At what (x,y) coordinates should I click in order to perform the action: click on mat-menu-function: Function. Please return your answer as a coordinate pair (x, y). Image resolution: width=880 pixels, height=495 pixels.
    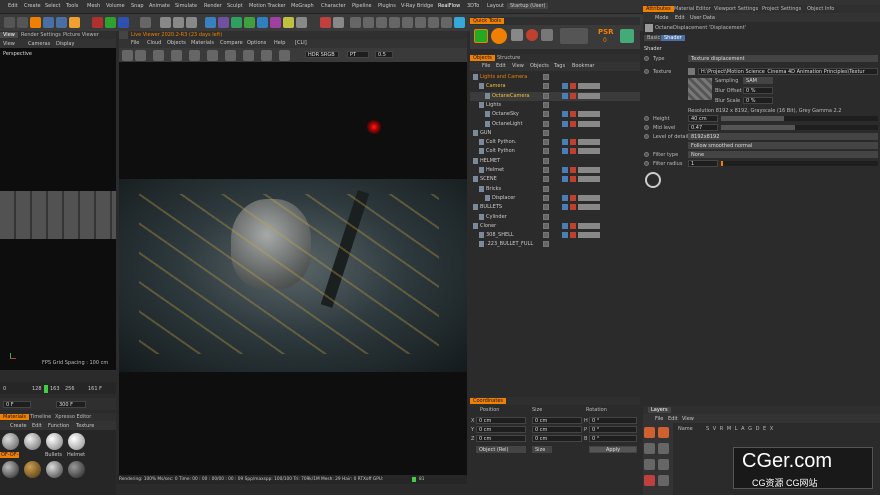
    Looking at the image, I should click on (58, 426).